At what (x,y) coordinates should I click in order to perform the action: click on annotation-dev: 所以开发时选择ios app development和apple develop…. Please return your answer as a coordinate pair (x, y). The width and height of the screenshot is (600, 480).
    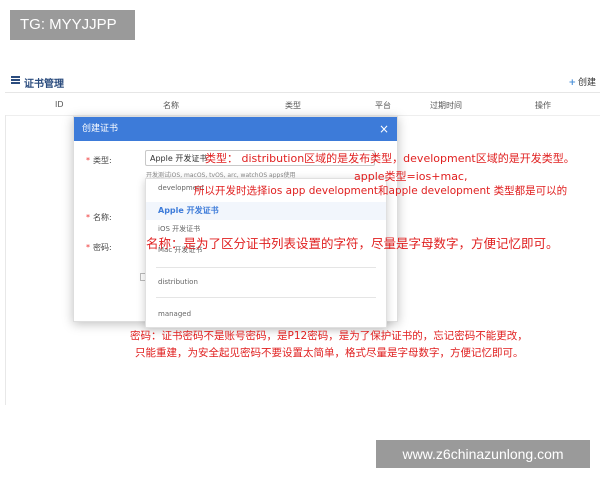
    Looking at the image, I should click on (381, 191).